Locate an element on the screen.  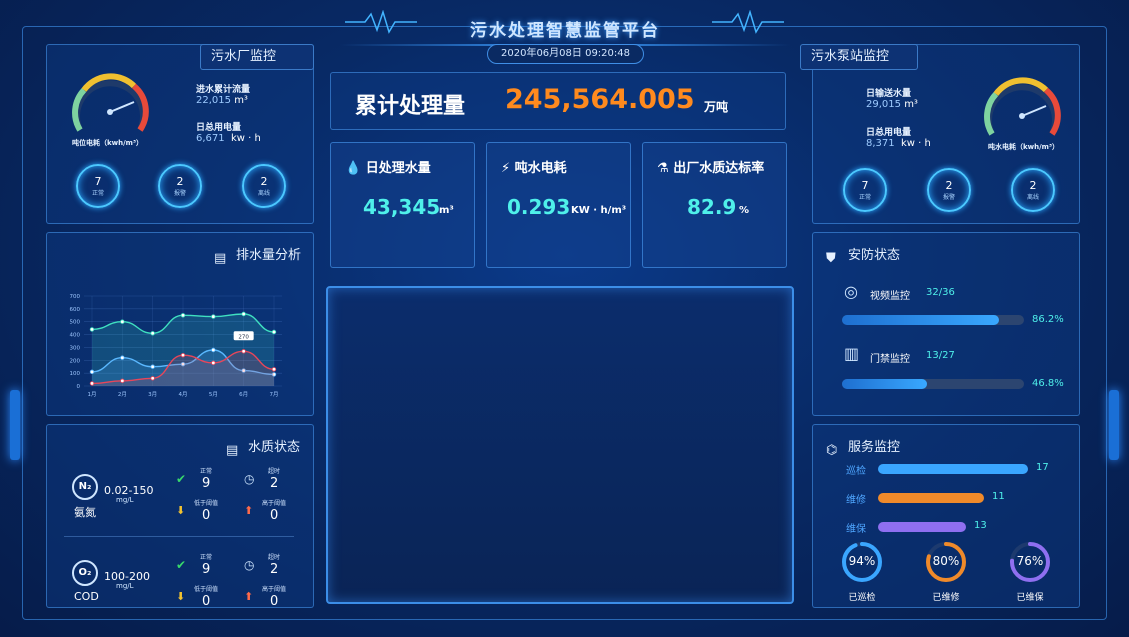
plant-ring-normal: 7 正常 is located at coordinates (98, 186).